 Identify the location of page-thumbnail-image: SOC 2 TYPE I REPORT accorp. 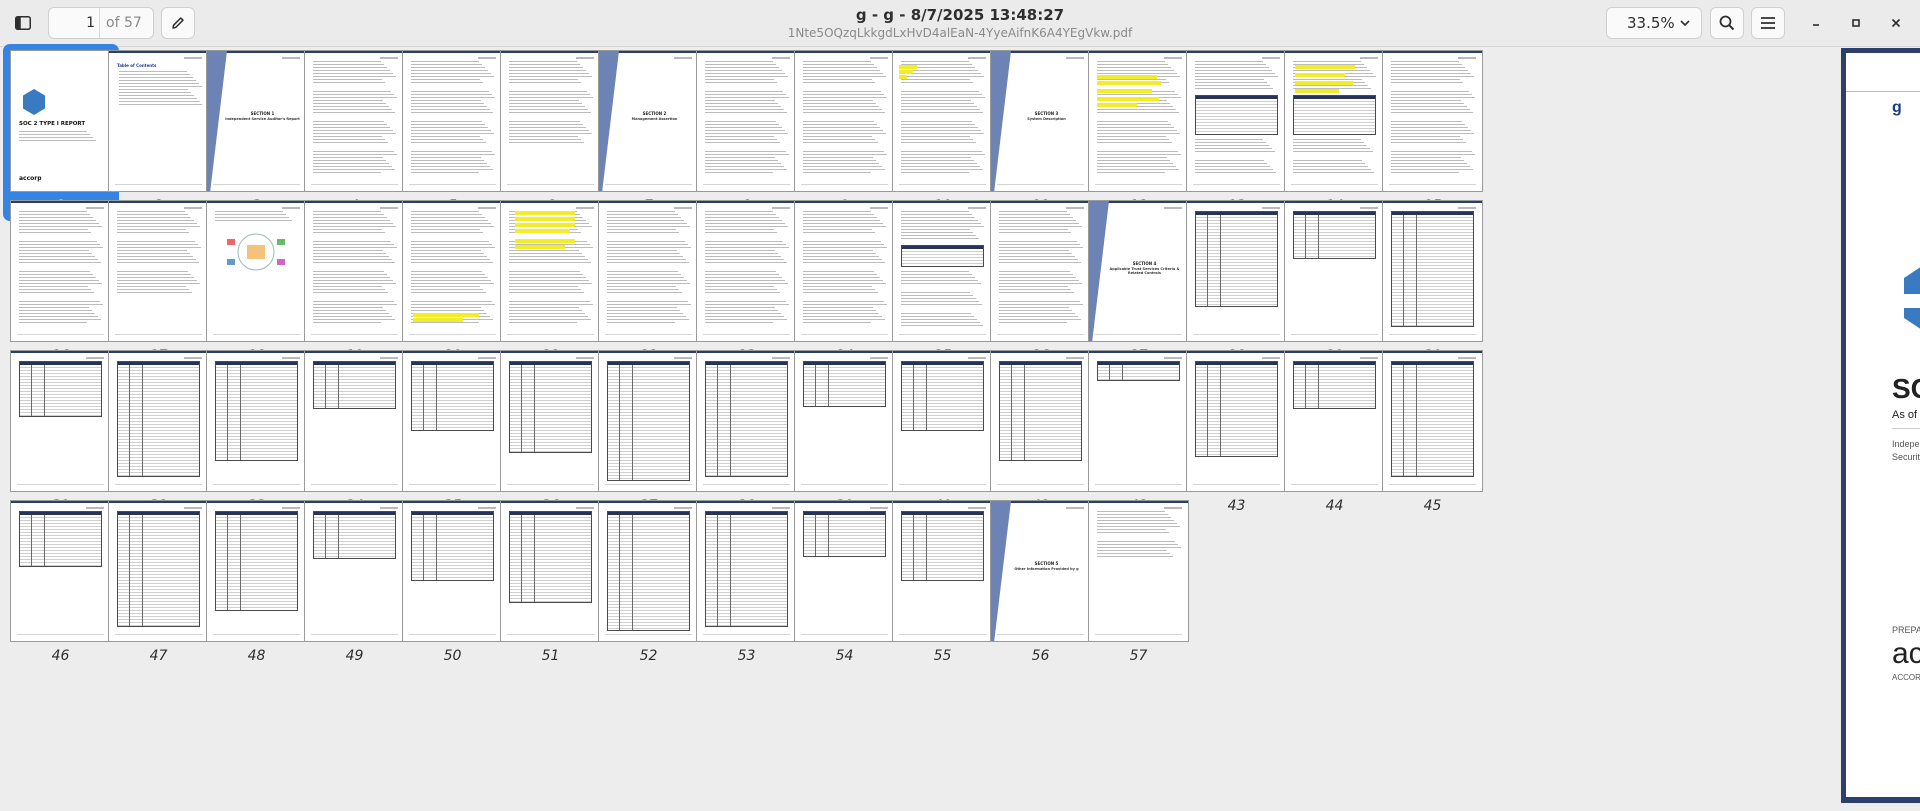
(60, 121).